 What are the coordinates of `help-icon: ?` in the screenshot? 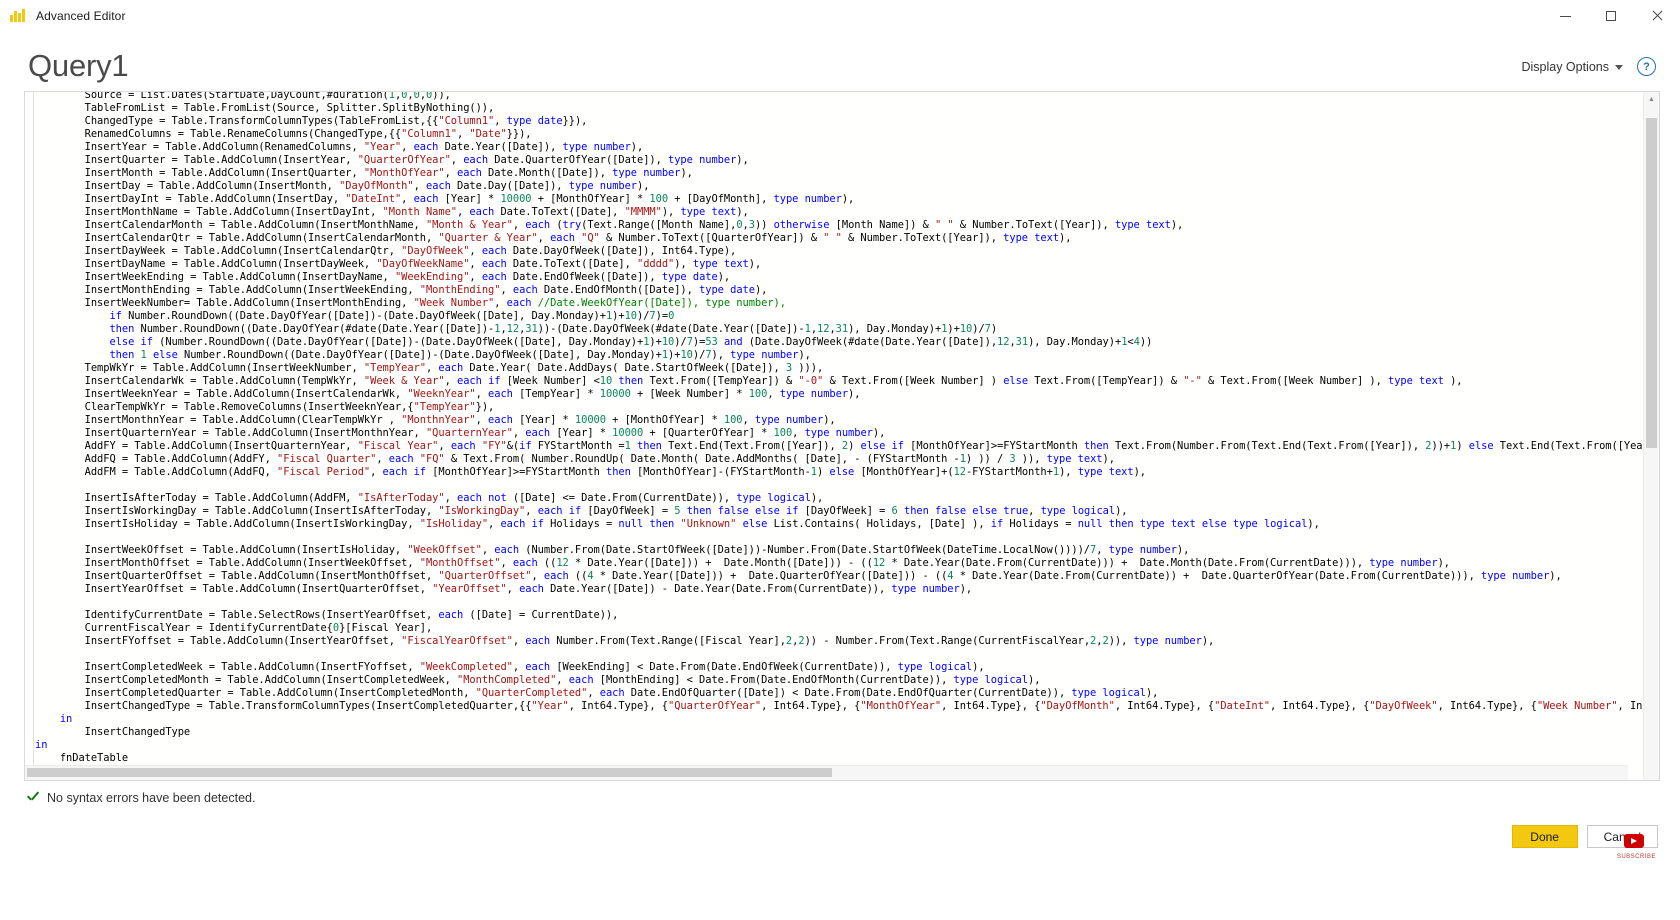 It's located at (1646, 66).